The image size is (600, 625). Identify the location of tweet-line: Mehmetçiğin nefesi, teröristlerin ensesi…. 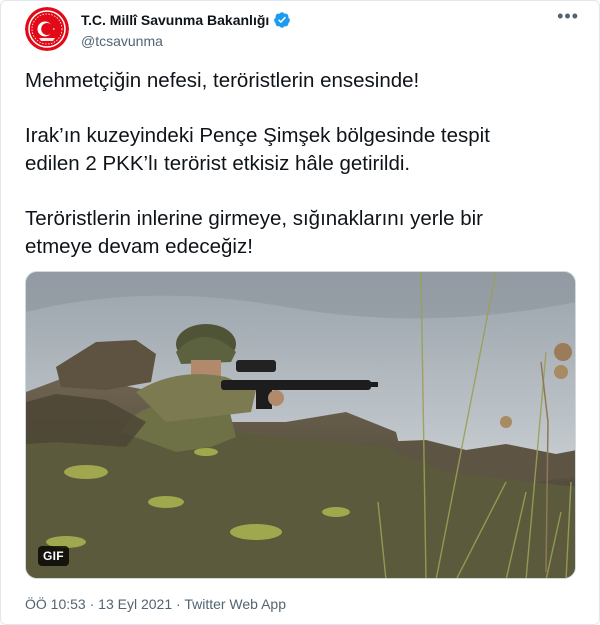
(222, 80).